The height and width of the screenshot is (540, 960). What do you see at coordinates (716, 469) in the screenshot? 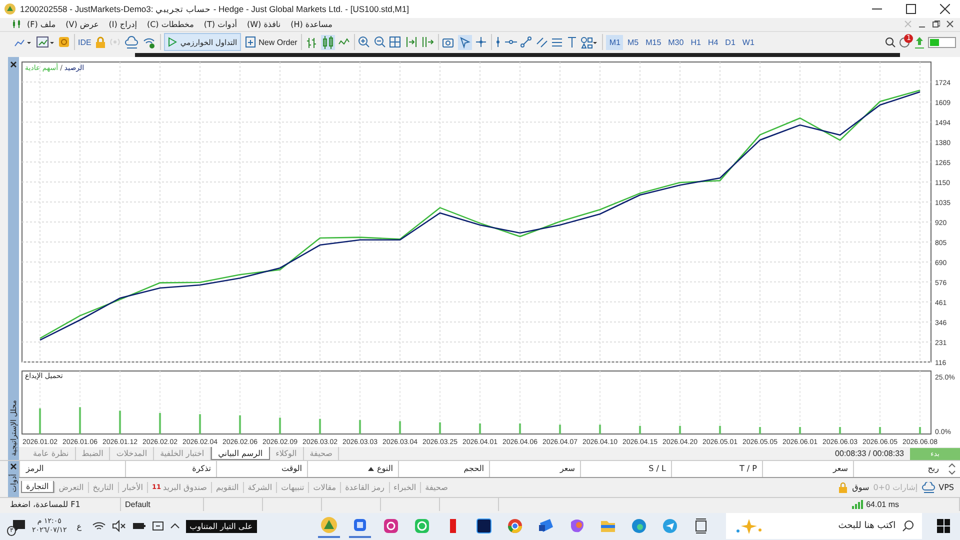
I see `column-header: T / P` at bounding box center [716, 469].